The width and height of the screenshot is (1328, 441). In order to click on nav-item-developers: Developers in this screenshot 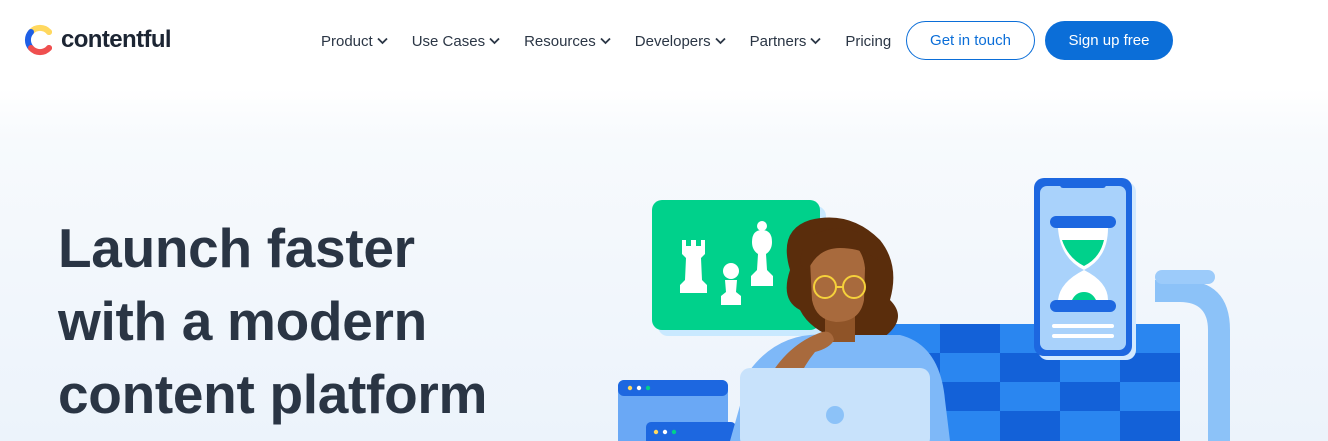, I will do `click(680, 41)`.